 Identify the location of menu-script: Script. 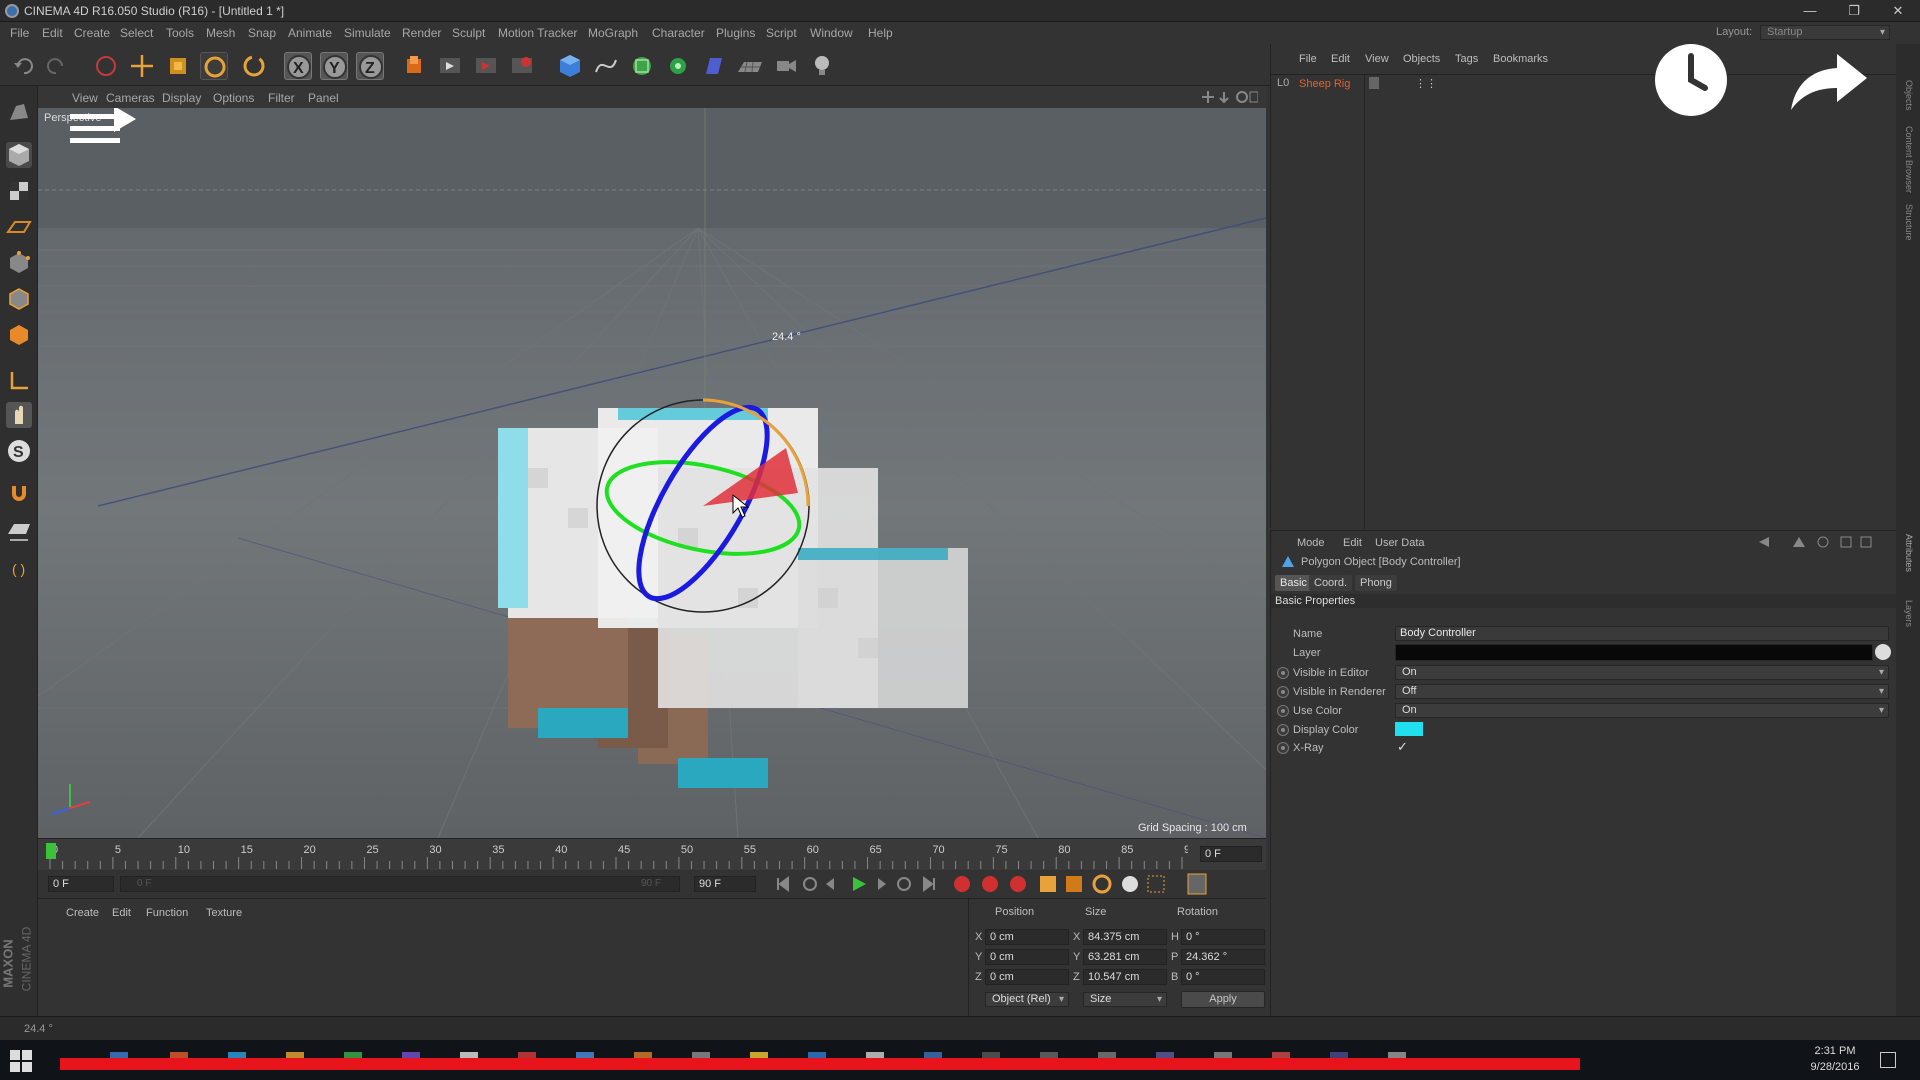
(781, 33).